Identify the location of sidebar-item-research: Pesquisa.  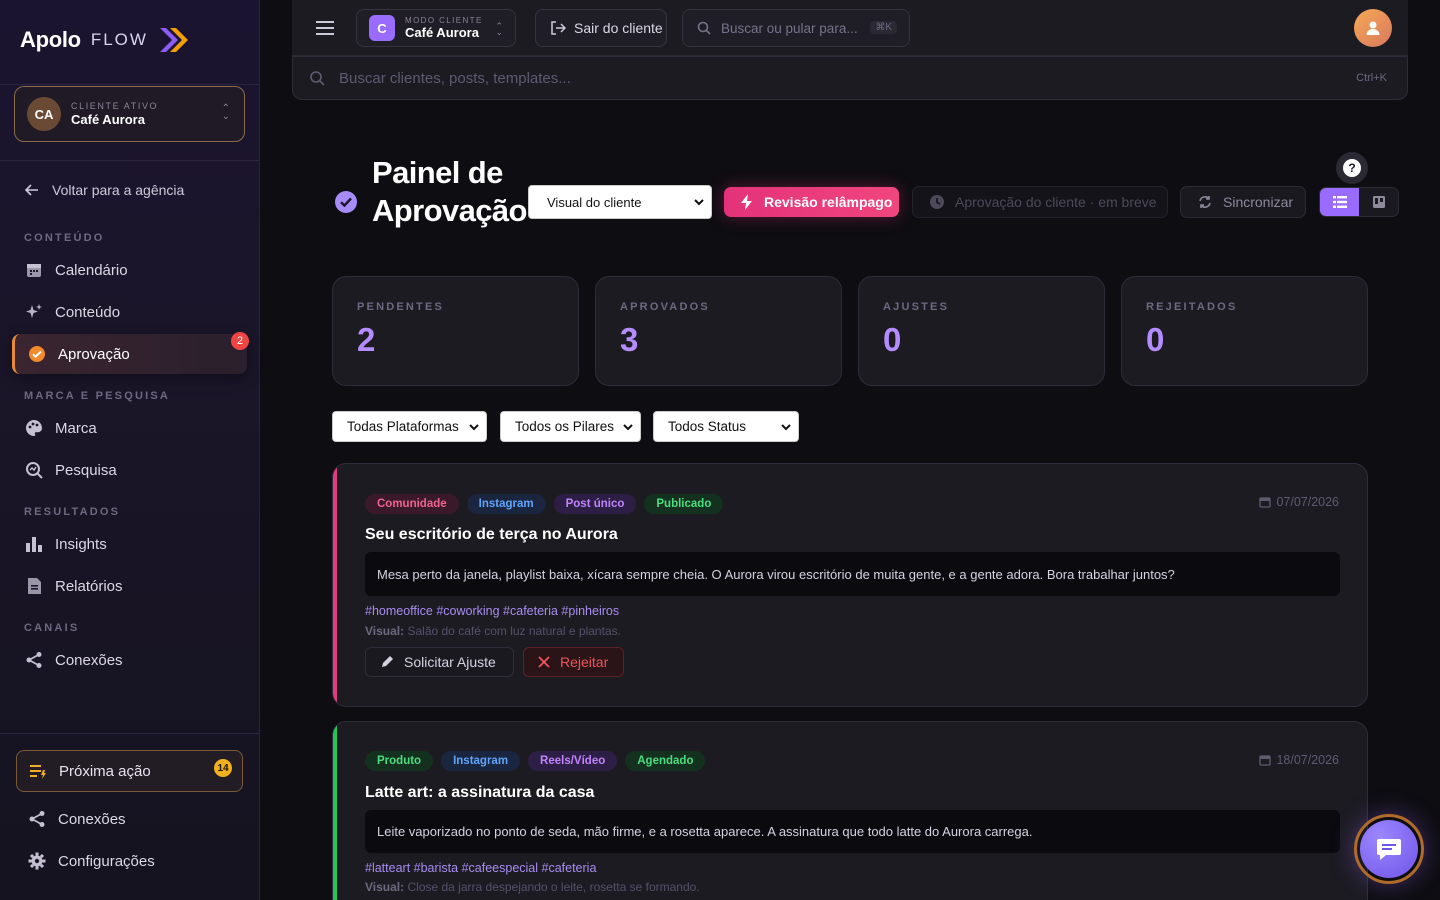
(129, 470).